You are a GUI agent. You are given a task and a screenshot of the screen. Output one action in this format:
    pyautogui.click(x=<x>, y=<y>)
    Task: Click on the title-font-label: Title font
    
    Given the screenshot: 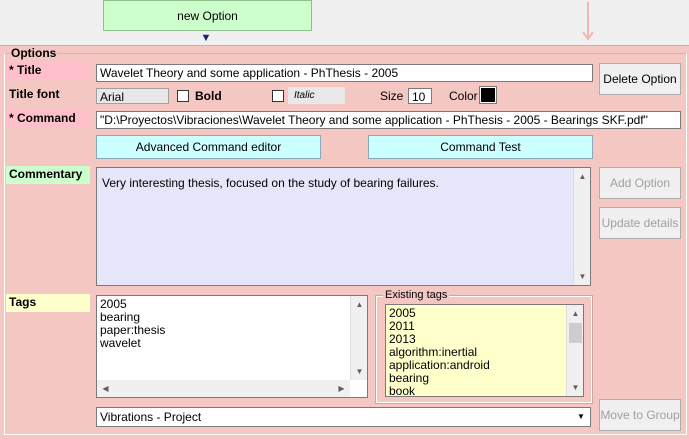 What is the action you would take?
    pyautogui.click(x=34, y=94)
    